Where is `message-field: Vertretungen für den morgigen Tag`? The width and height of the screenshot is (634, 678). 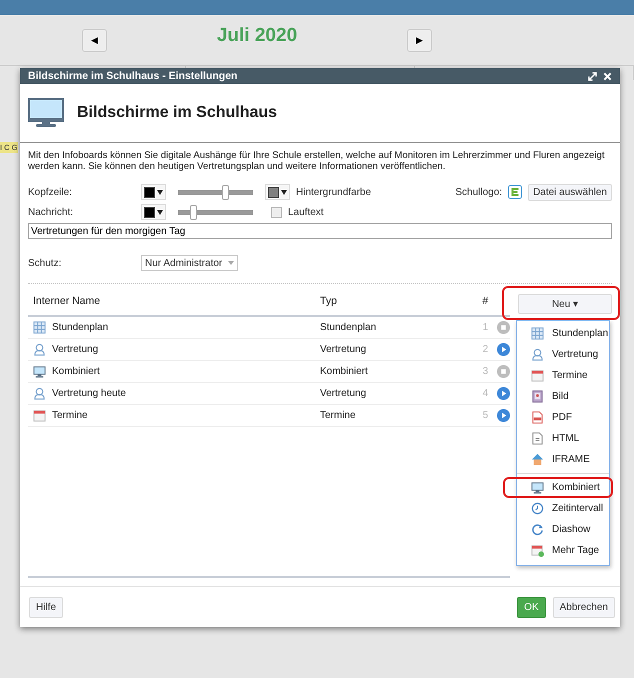 message-field: Vertretungen für den morgigen Tag is located at coordinates (320, 231).